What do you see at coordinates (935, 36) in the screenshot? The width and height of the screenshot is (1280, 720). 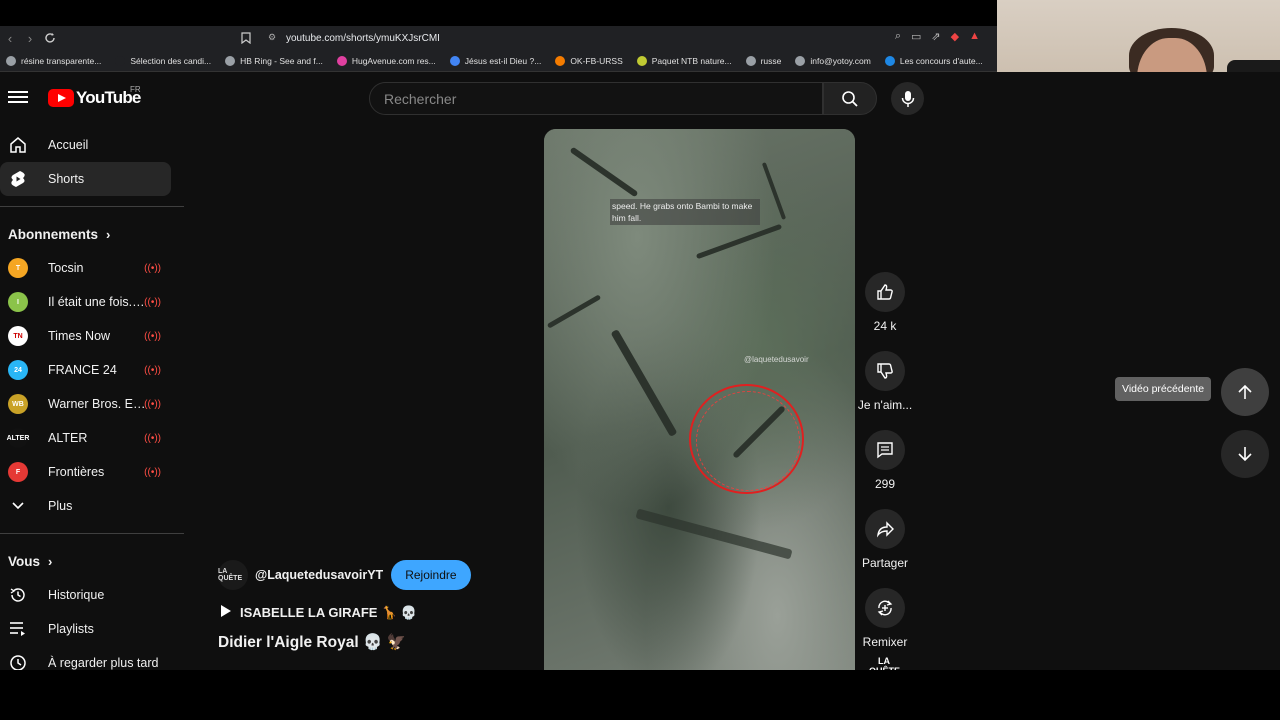 I see `share-page-icon: ⇗` at bounding box center [935, 36].